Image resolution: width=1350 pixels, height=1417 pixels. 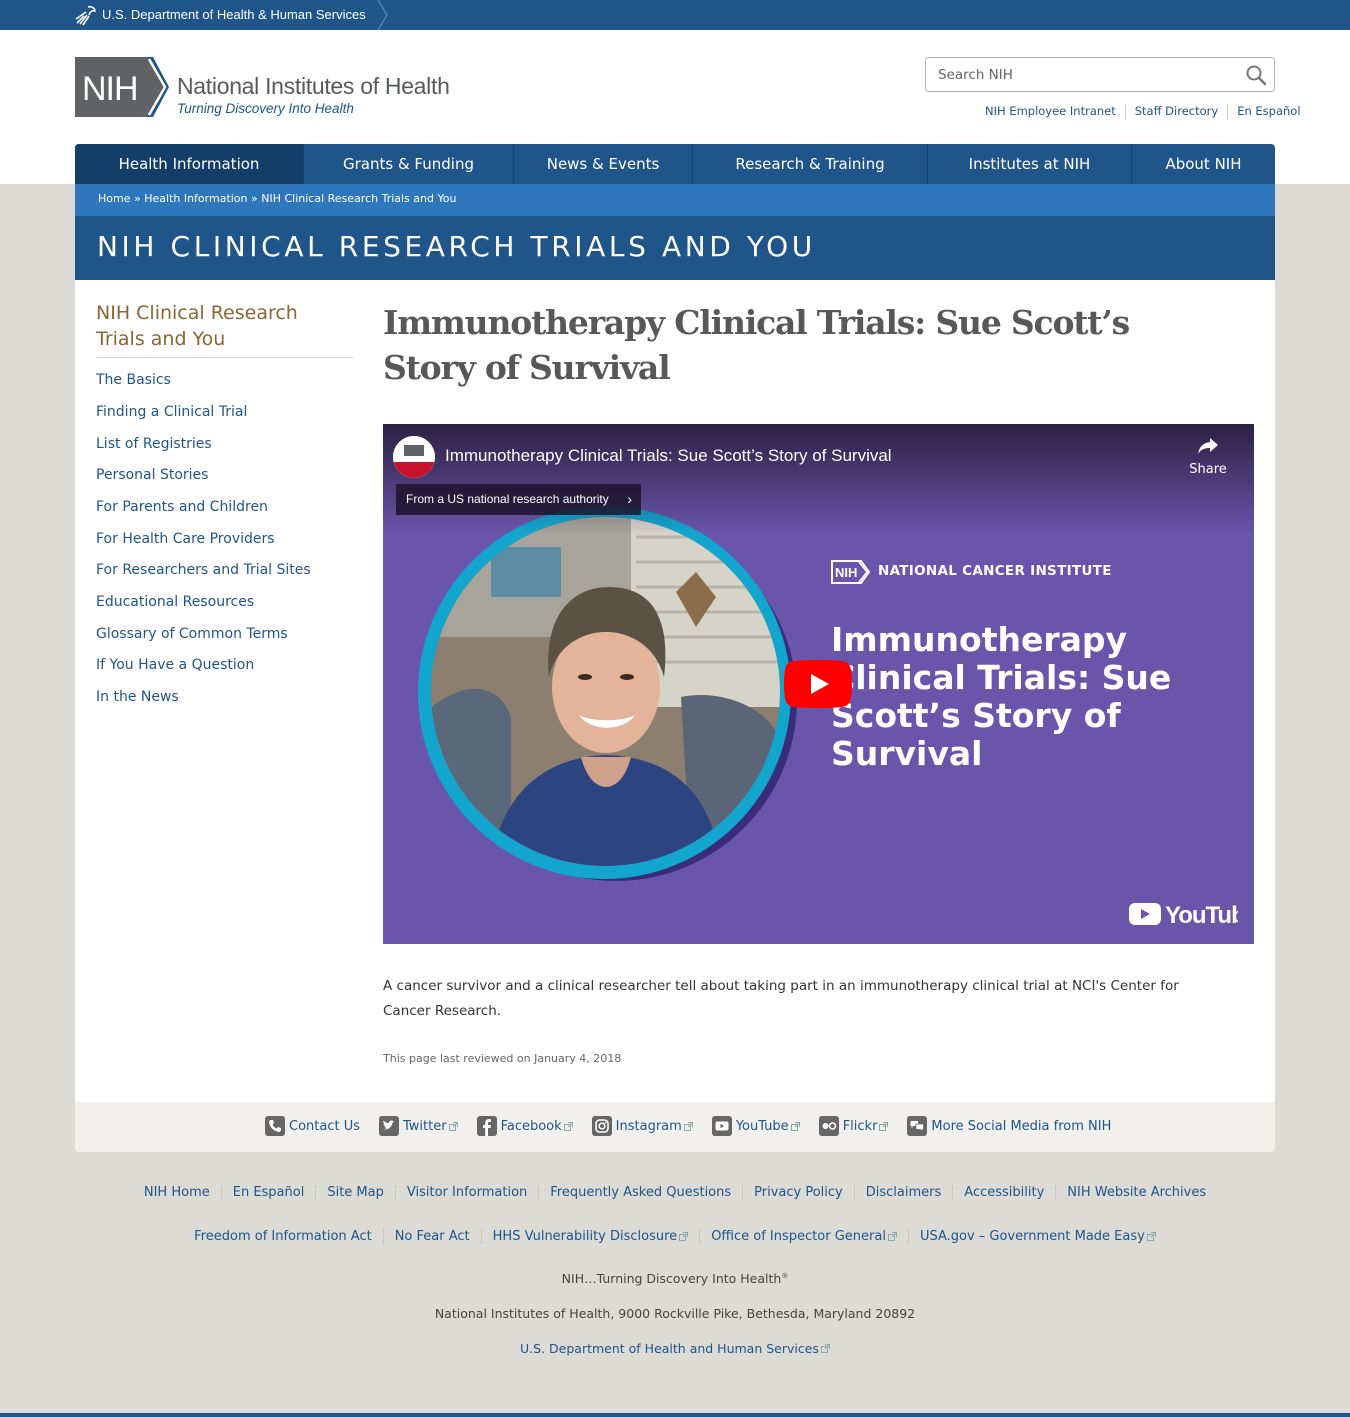 What do you see at coordinates (1021, 1126) in the screenshot?
I see `more-social-label: More Social Media from NIH` at bounding box center [1021, 1126].